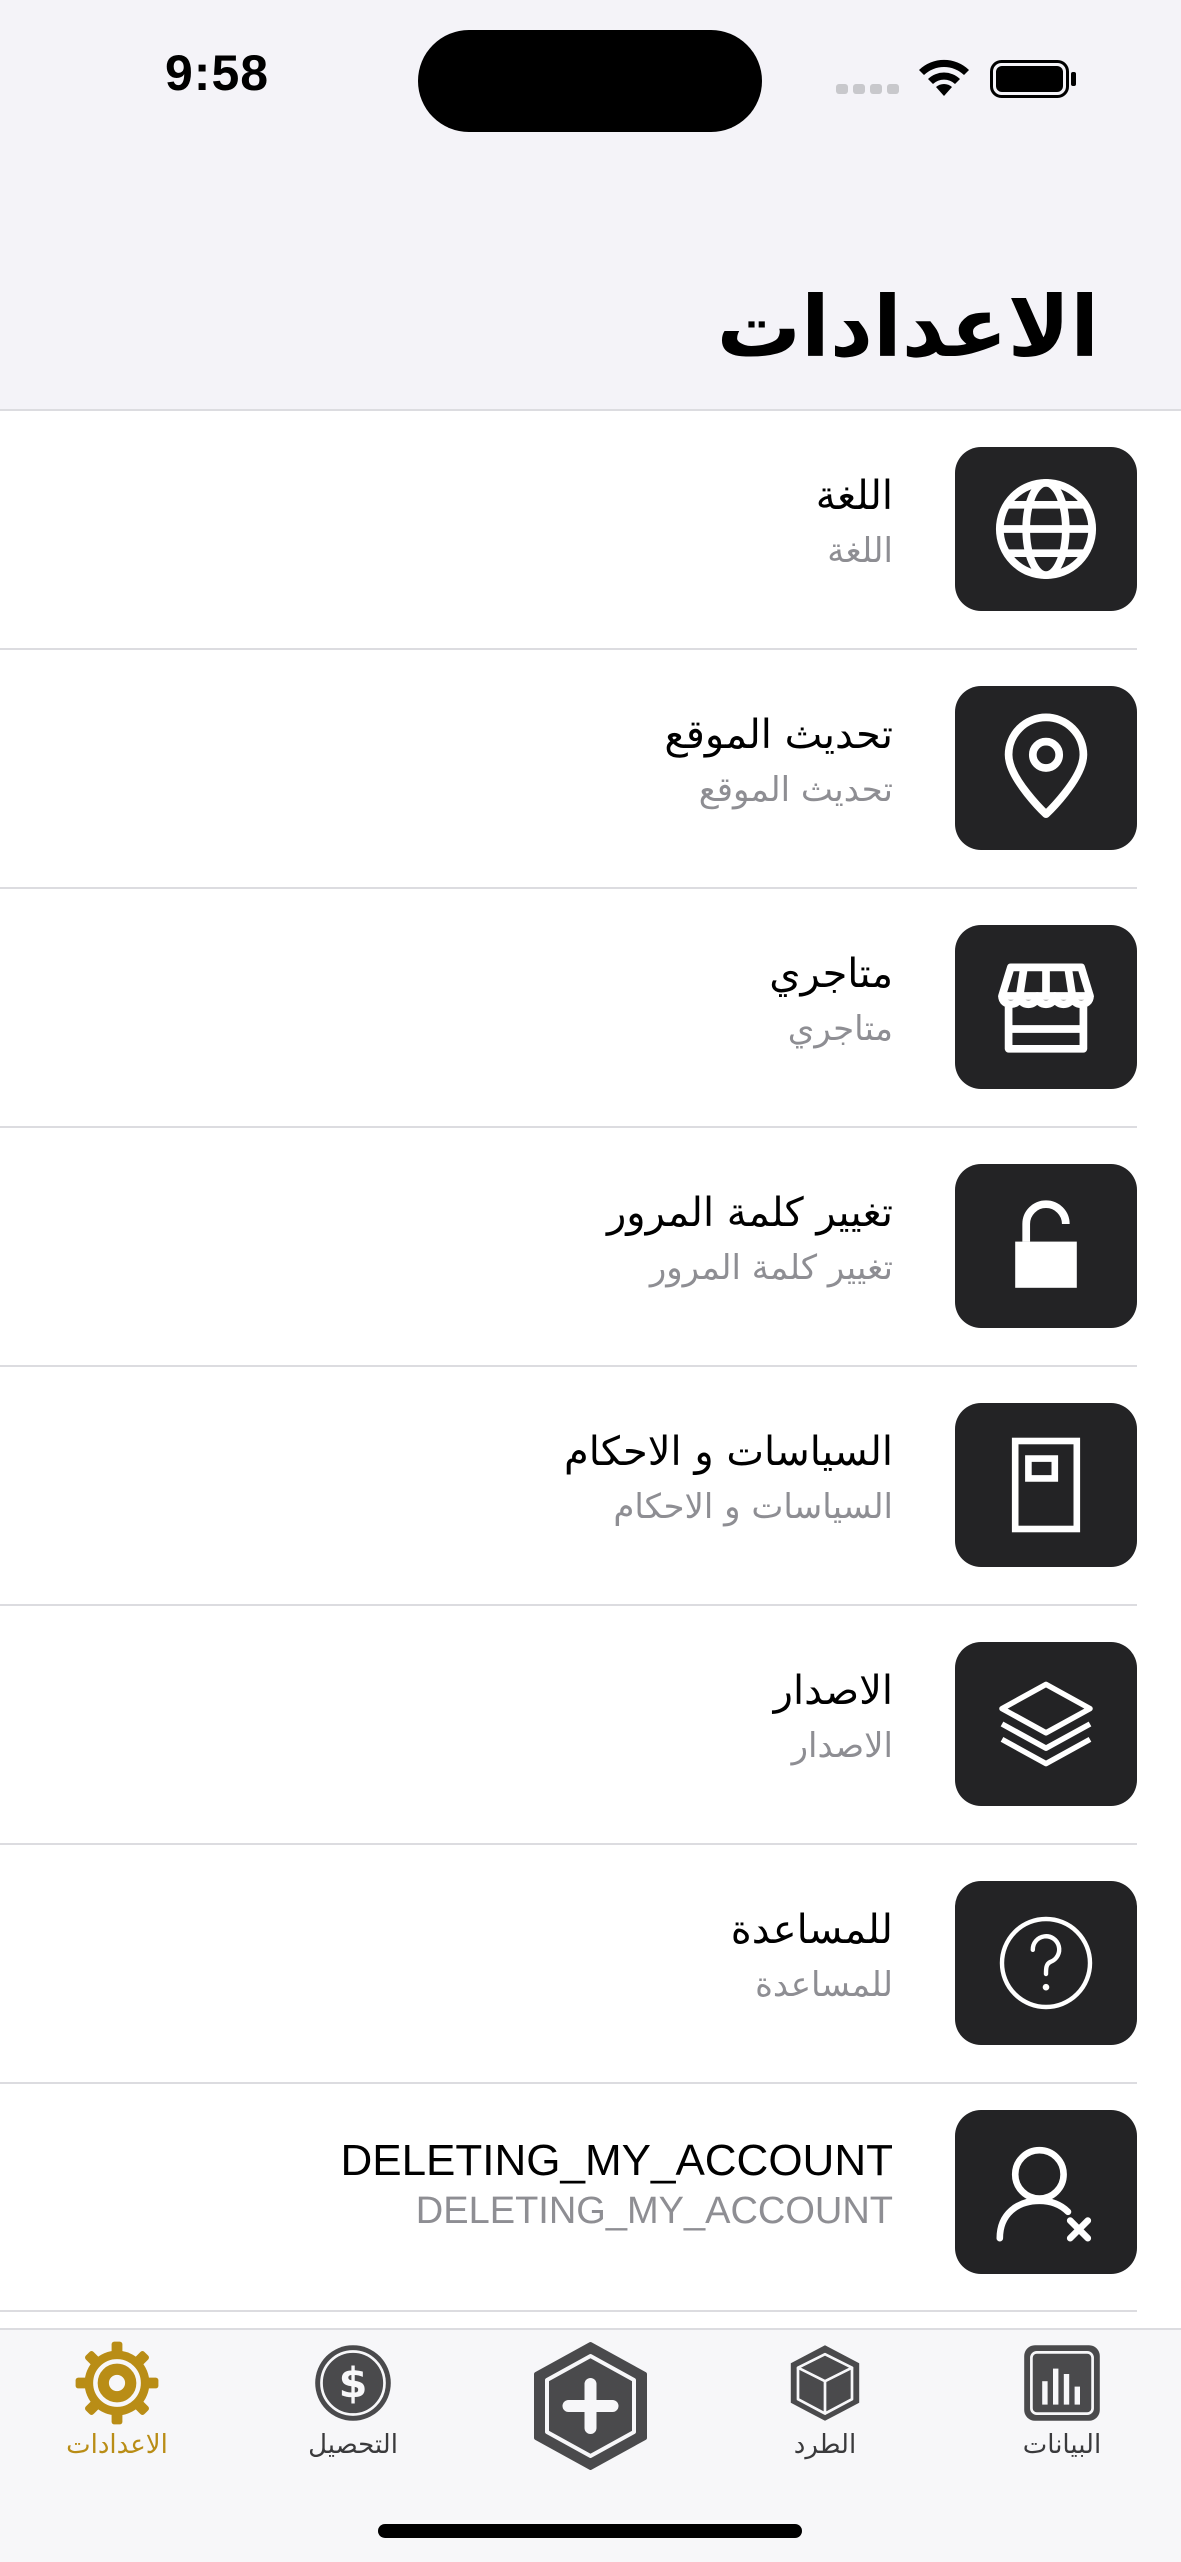  I want to click on chart-icon, so click(1062, 2383).